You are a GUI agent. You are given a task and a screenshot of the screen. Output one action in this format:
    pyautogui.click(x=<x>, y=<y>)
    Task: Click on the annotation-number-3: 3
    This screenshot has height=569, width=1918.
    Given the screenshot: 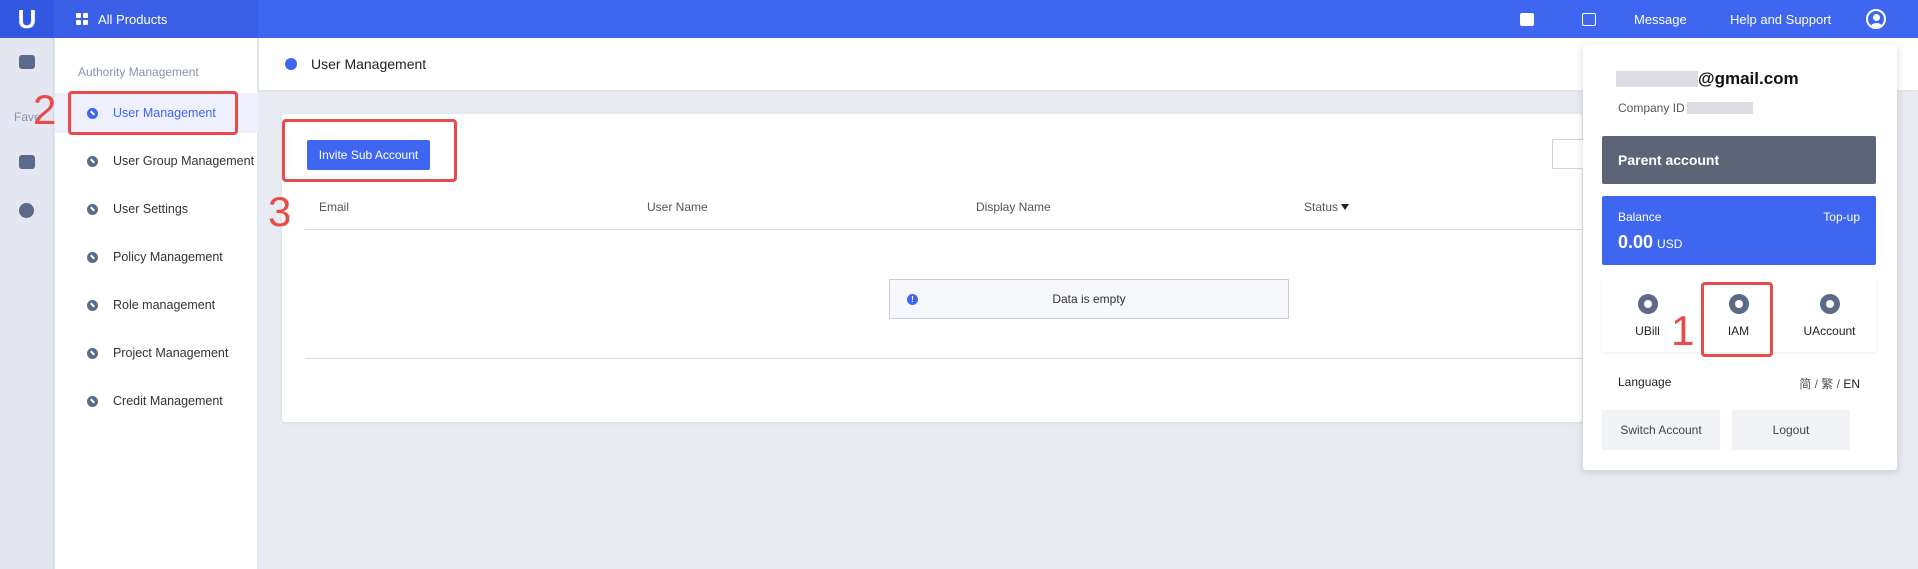 What is the action you would take?
    pyautogui.click(x=280, y=211)
    